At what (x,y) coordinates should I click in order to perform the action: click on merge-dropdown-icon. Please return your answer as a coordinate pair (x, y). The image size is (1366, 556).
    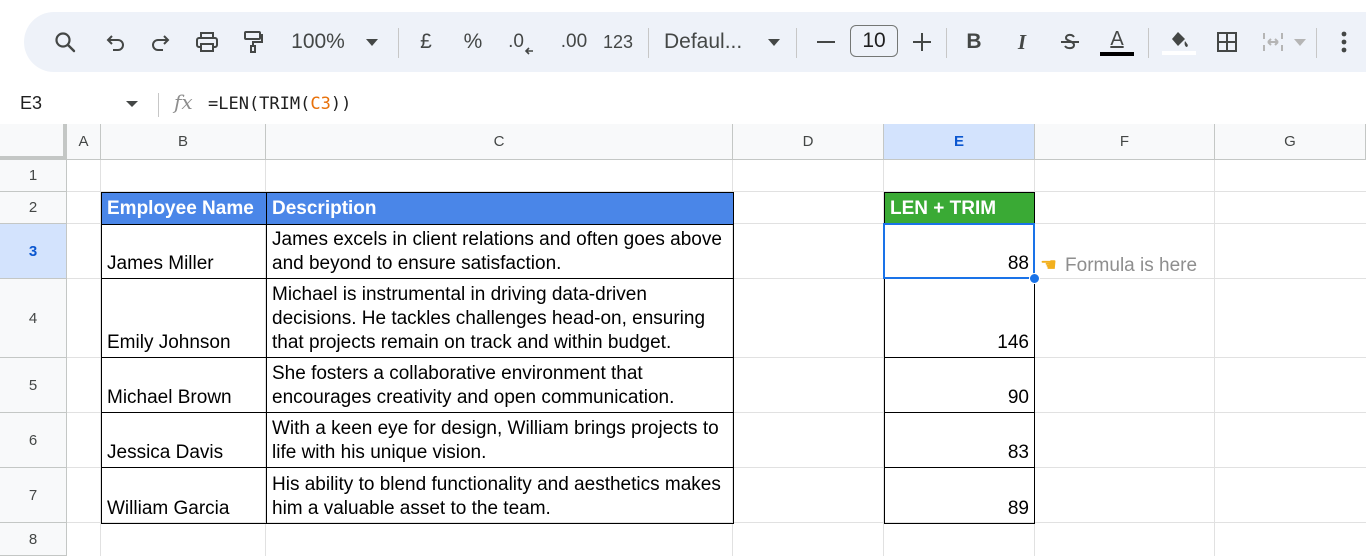
    Looking at the image, I should click on (1300, 42).